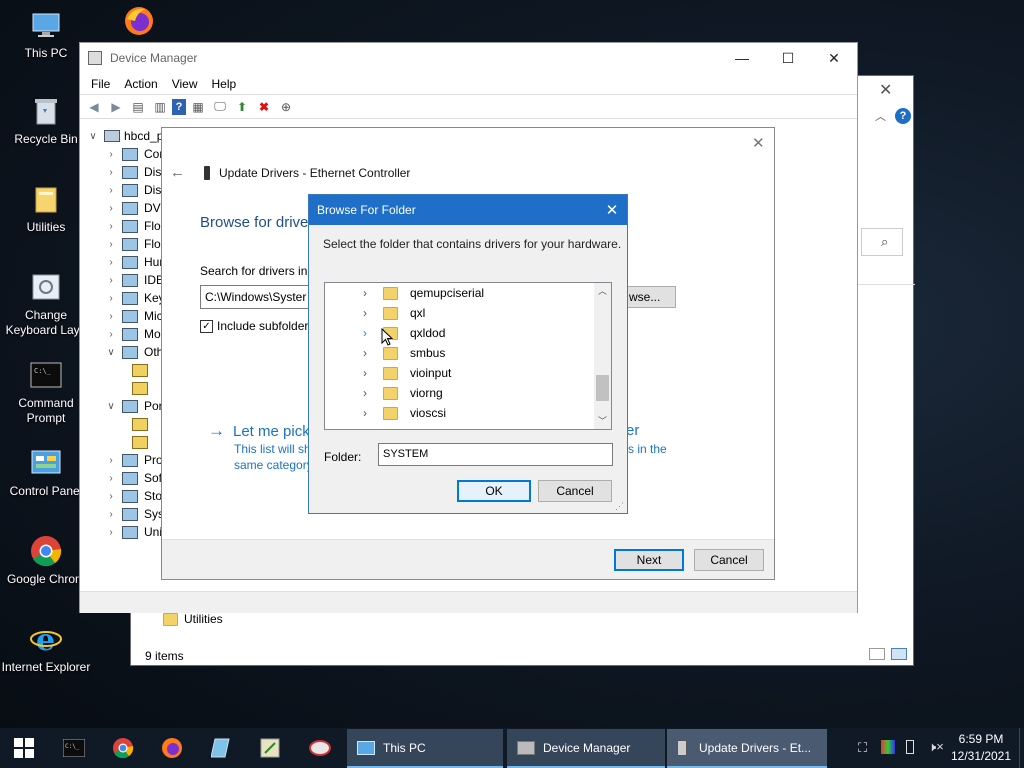 The height and width of the screenshot is (768, 1024). I want to click on network-icon: ⛶, so click(862, 748).